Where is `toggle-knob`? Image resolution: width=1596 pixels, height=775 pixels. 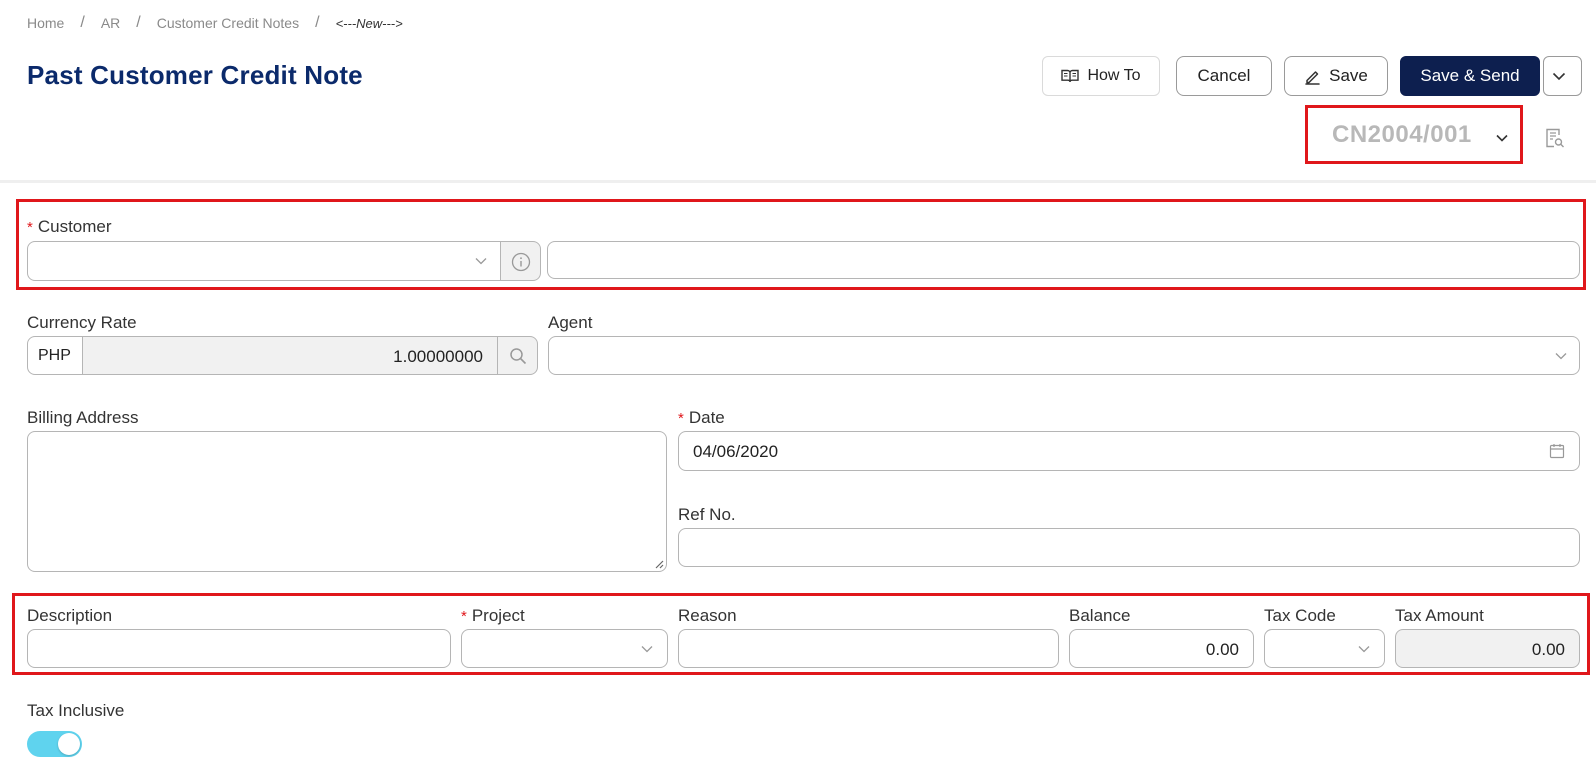 toggle-knob is located at coordinates (69, 744).